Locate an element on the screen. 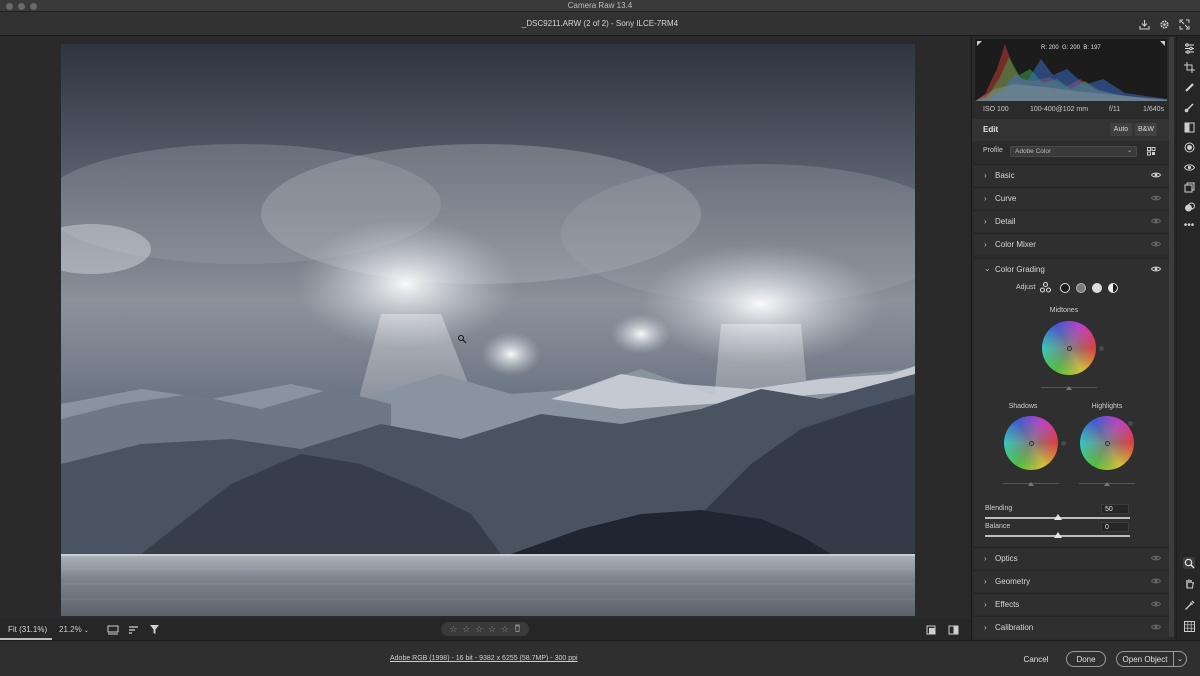 The height and width of the screenshot is (676, 1200). grid-overlay-icon is located at coordinates (1189, 626).